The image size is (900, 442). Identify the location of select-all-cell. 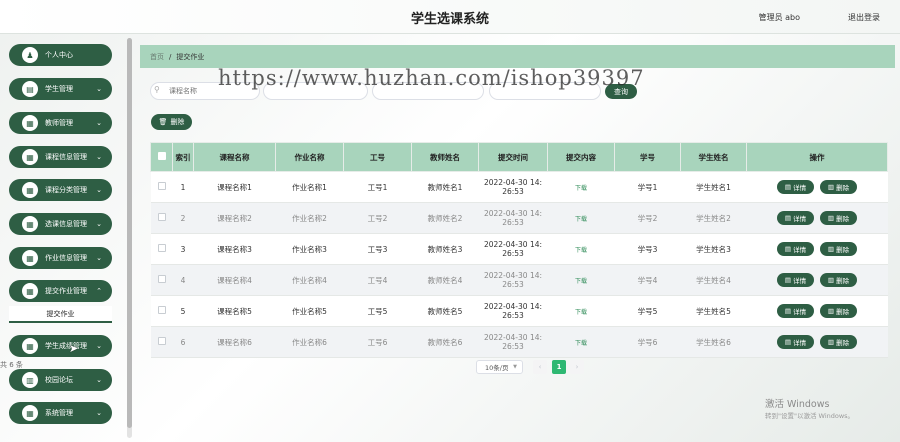
(161, 157).